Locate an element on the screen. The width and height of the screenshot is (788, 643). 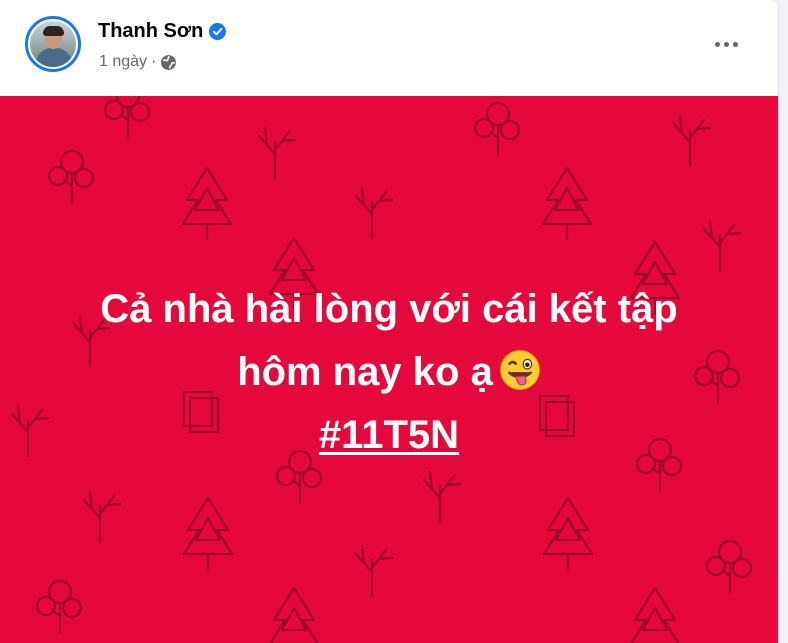
verified-badge-icon is located at coordinates (218, 31).